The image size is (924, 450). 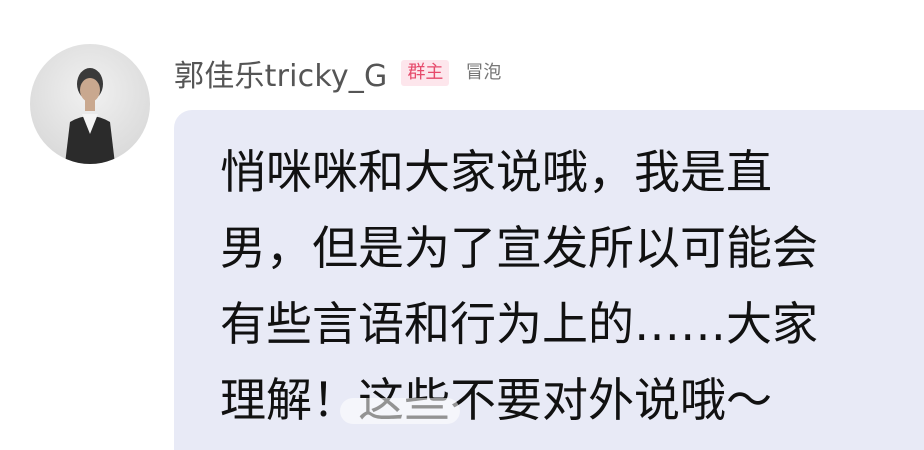 I want to click on comment-header: 郭佳乐tricky_G 群主 冒泡, so click(x=337, y=73).